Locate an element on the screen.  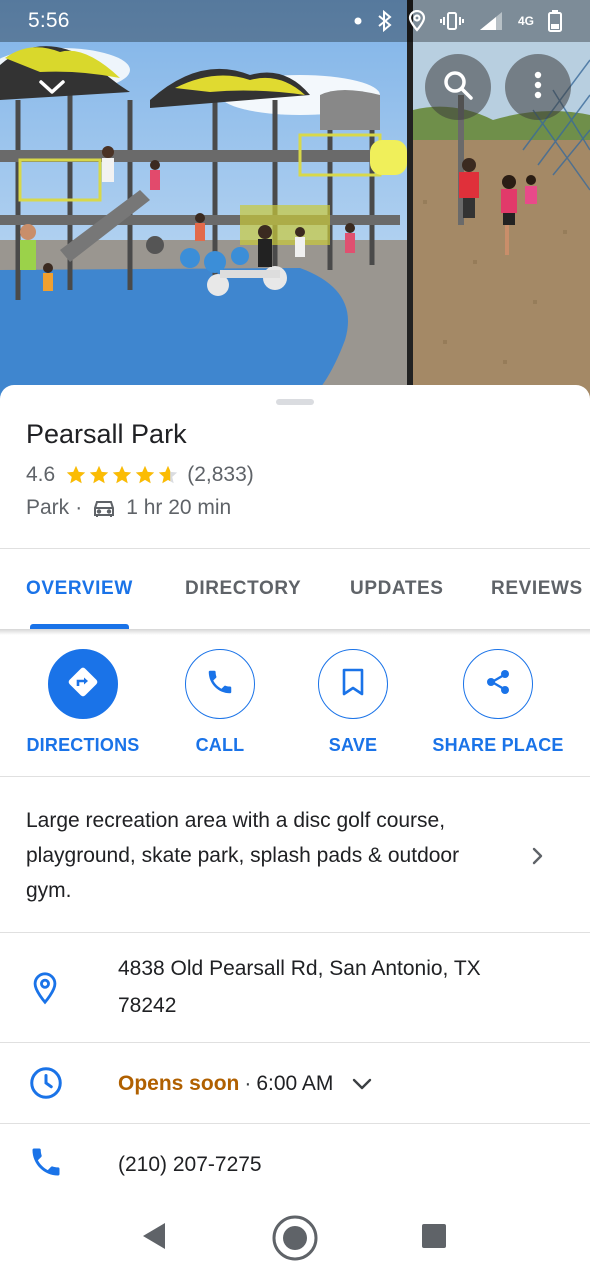
tabs-shadow is located at coordinates (295, 632).